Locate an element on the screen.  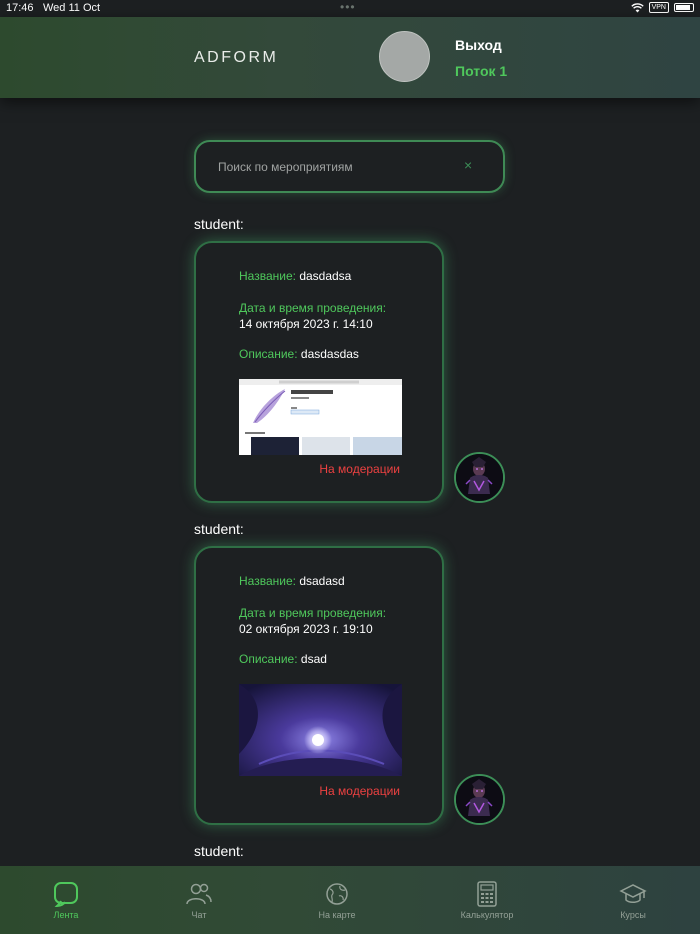
brand-logo: ADFORM is located at coordinates (236, 58).